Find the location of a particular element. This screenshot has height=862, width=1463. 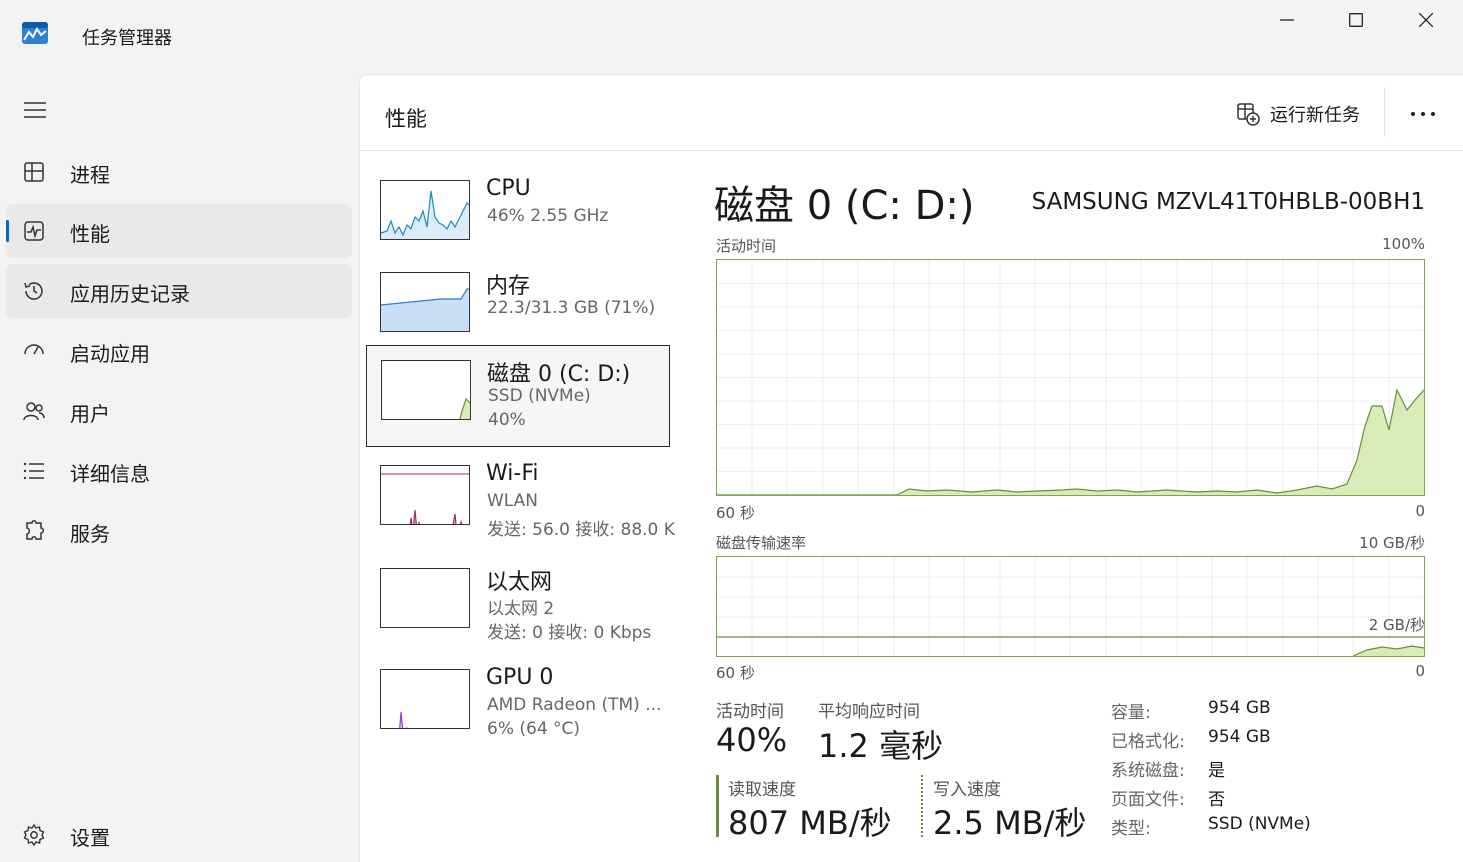

nav-label-app-history: 应用历史记录 is located at coordinates (130, 294).